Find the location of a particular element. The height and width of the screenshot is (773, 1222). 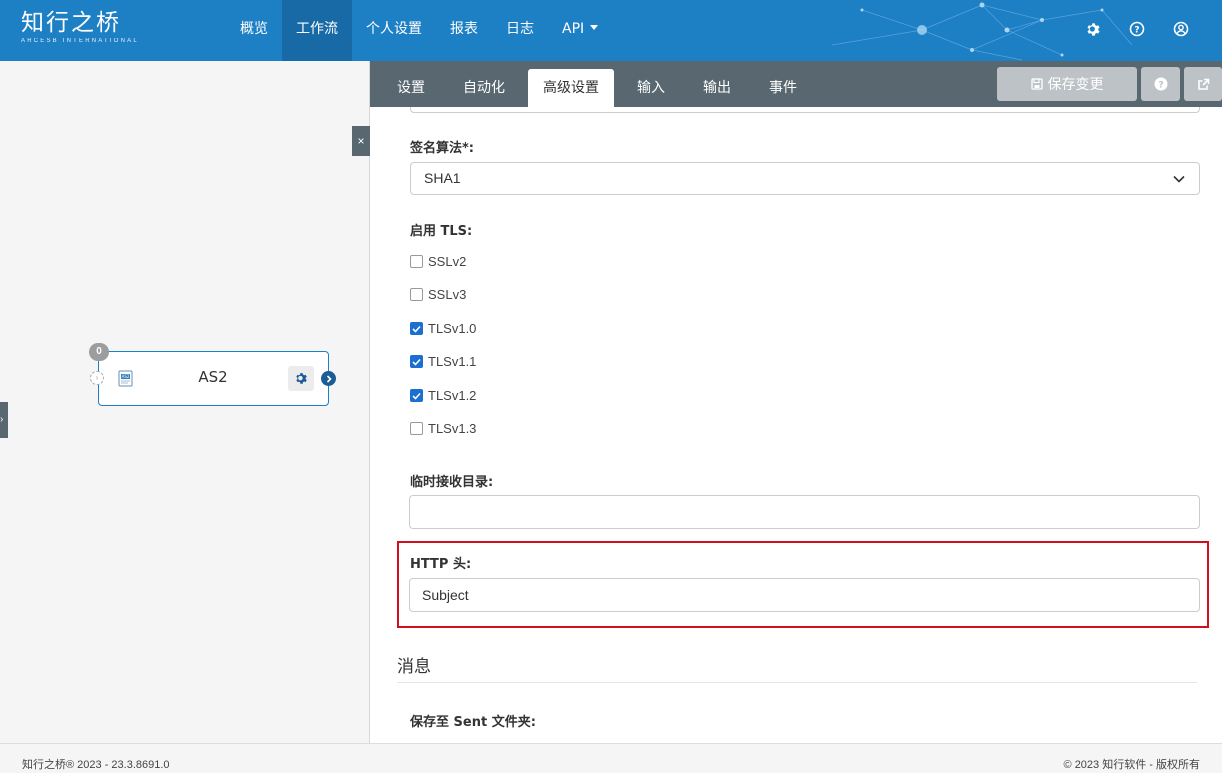

nav-icon-group: ? is located at coordinates (1137, 29).